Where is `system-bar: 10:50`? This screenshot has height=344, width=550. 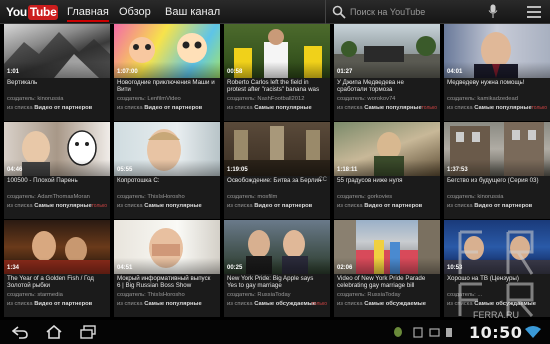 system-bar: 10:50 is located at coordinates (275, 332).